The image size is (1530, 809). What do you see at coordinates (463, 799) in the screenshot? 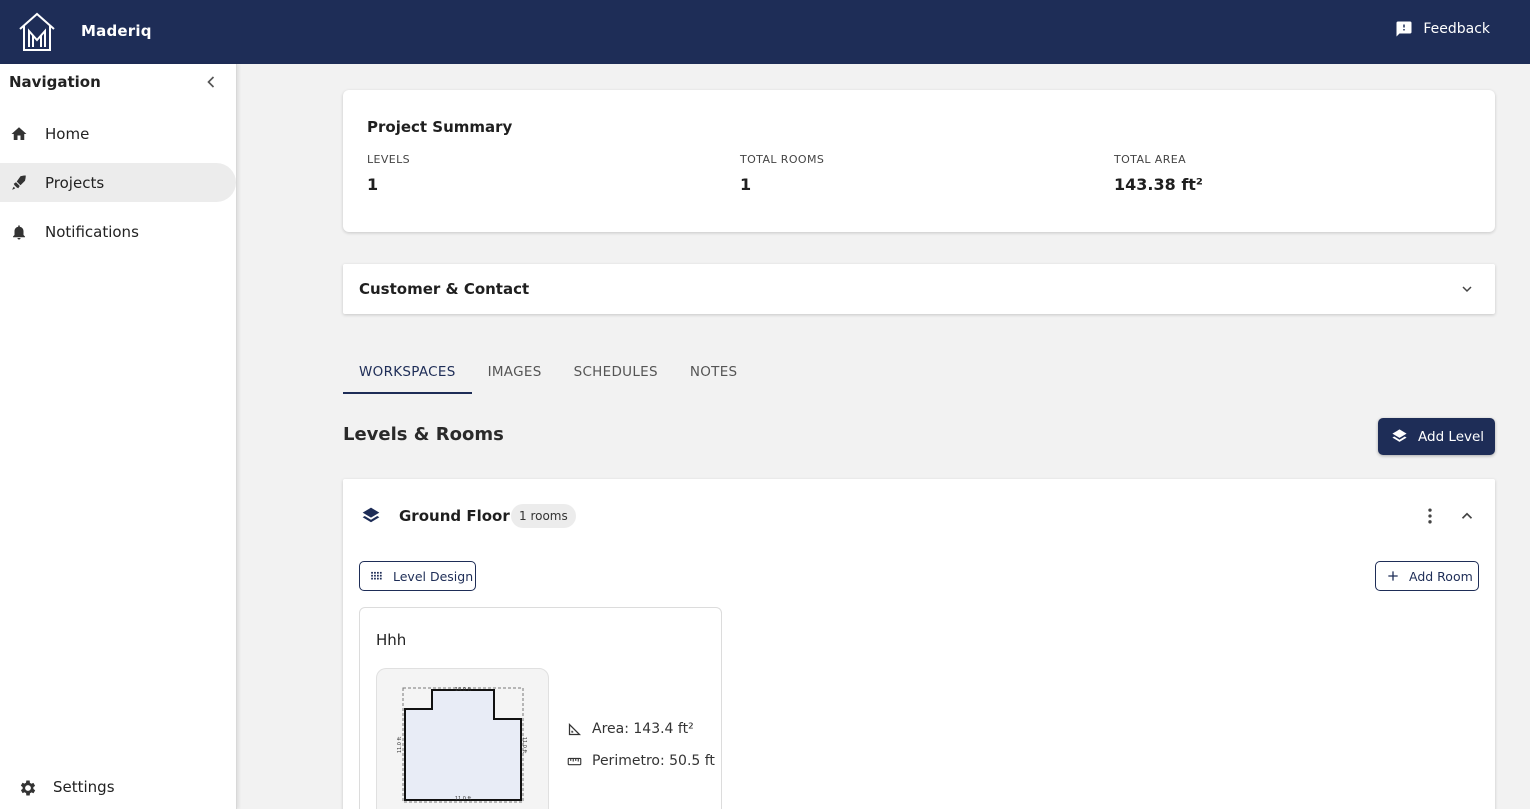
I see `dim-bottom: 11.0 ft` at bounding box center [463, 799].